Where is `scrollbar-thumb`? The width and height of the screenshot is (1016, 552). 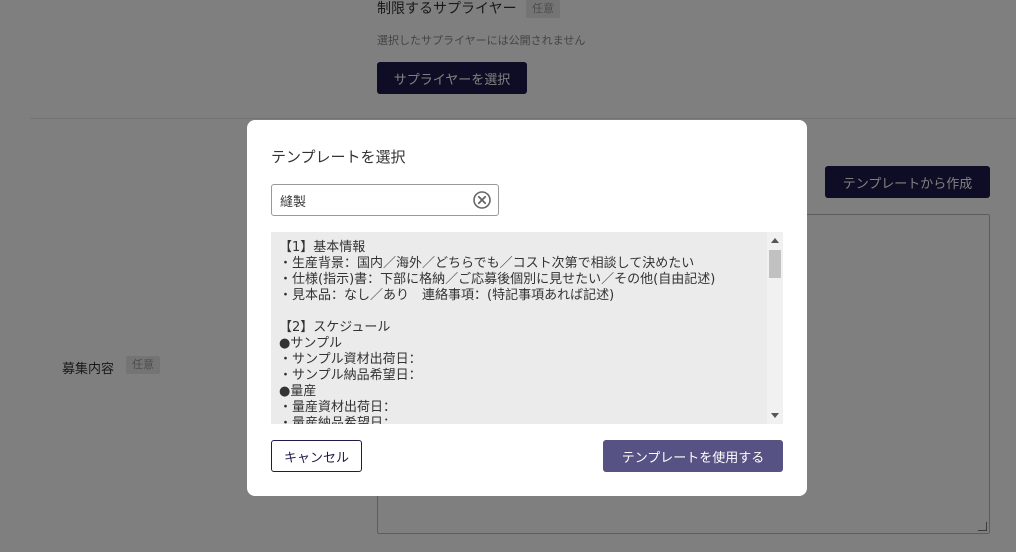 scrollbar-thumb is located at coordinates (775, 264).